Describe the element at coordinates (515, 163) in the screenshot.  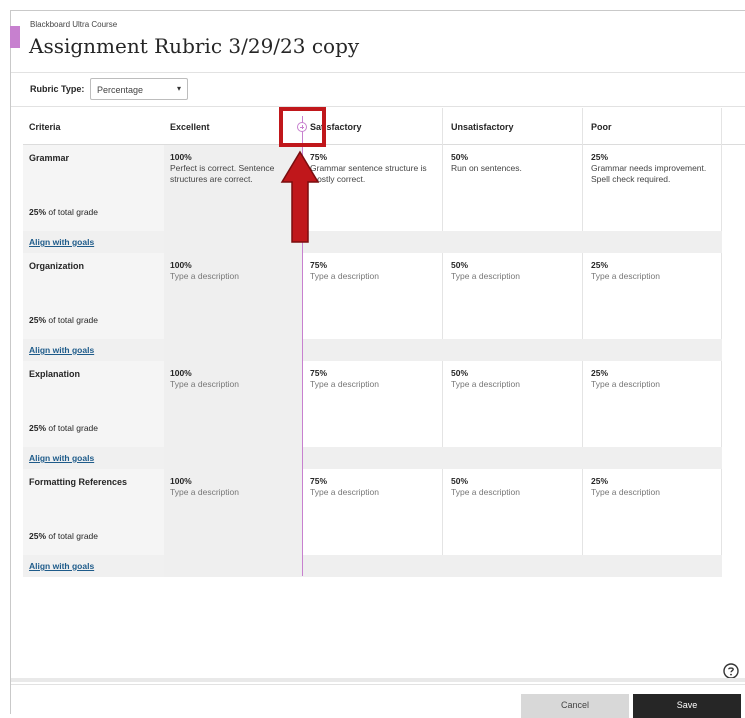
I see `rubric-cell: 50% Run on sentences.` at that location.